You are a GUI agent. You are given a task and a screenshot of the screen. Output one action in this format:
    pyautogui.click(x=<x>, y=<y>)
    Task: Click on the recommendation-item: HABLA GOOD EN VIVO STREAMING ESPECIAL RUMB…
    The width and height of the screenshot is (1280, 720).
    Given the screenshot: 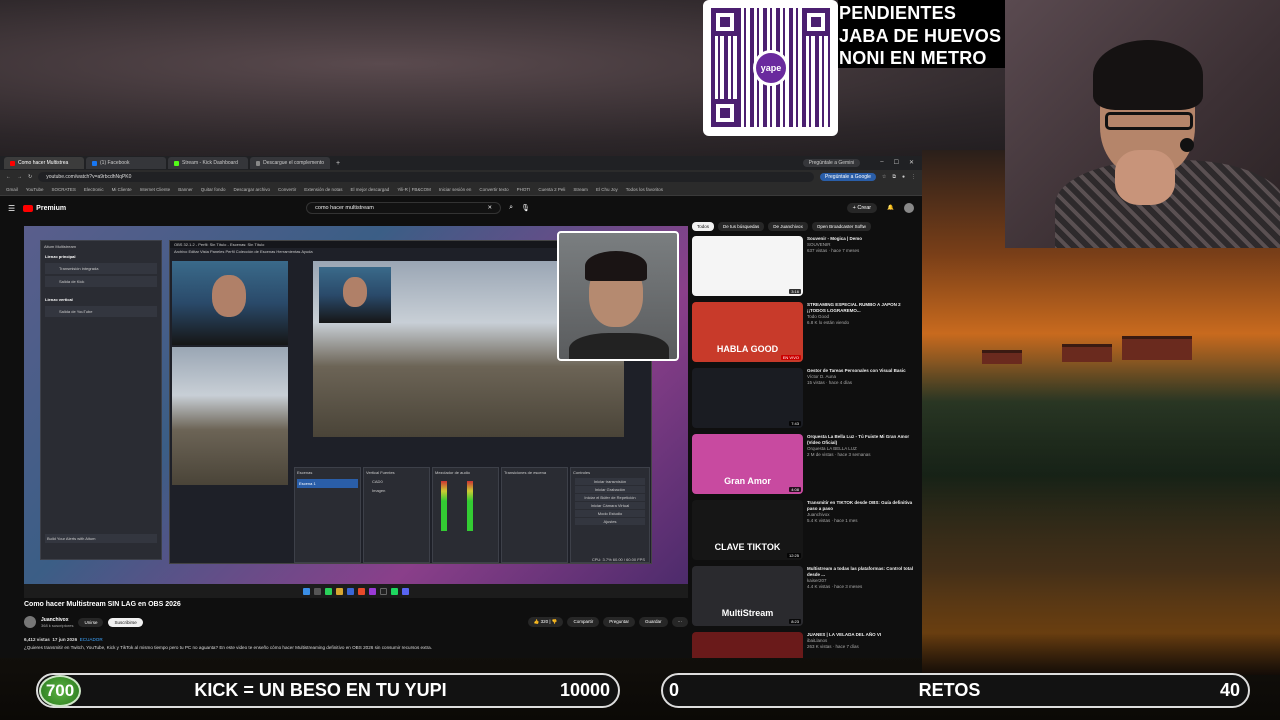 What is the action you would take?
    pyautogui.click(x=805, y=333)
    